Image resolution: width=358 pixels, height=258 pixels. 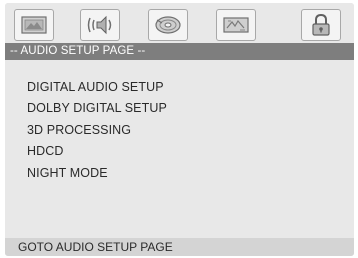 I want to click on lock-icon, so click(x=321, y=24).